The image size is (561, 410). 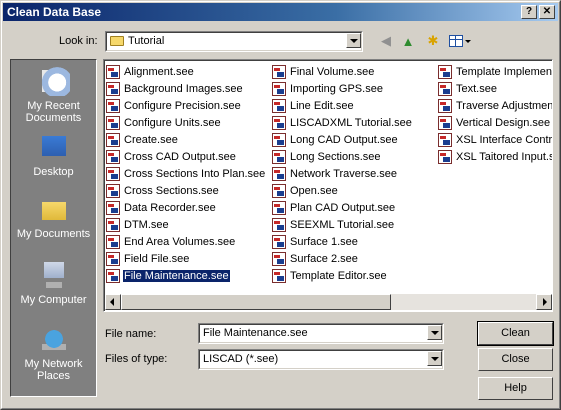 I want to click on help-button: Help, so click(x=515, y=388).